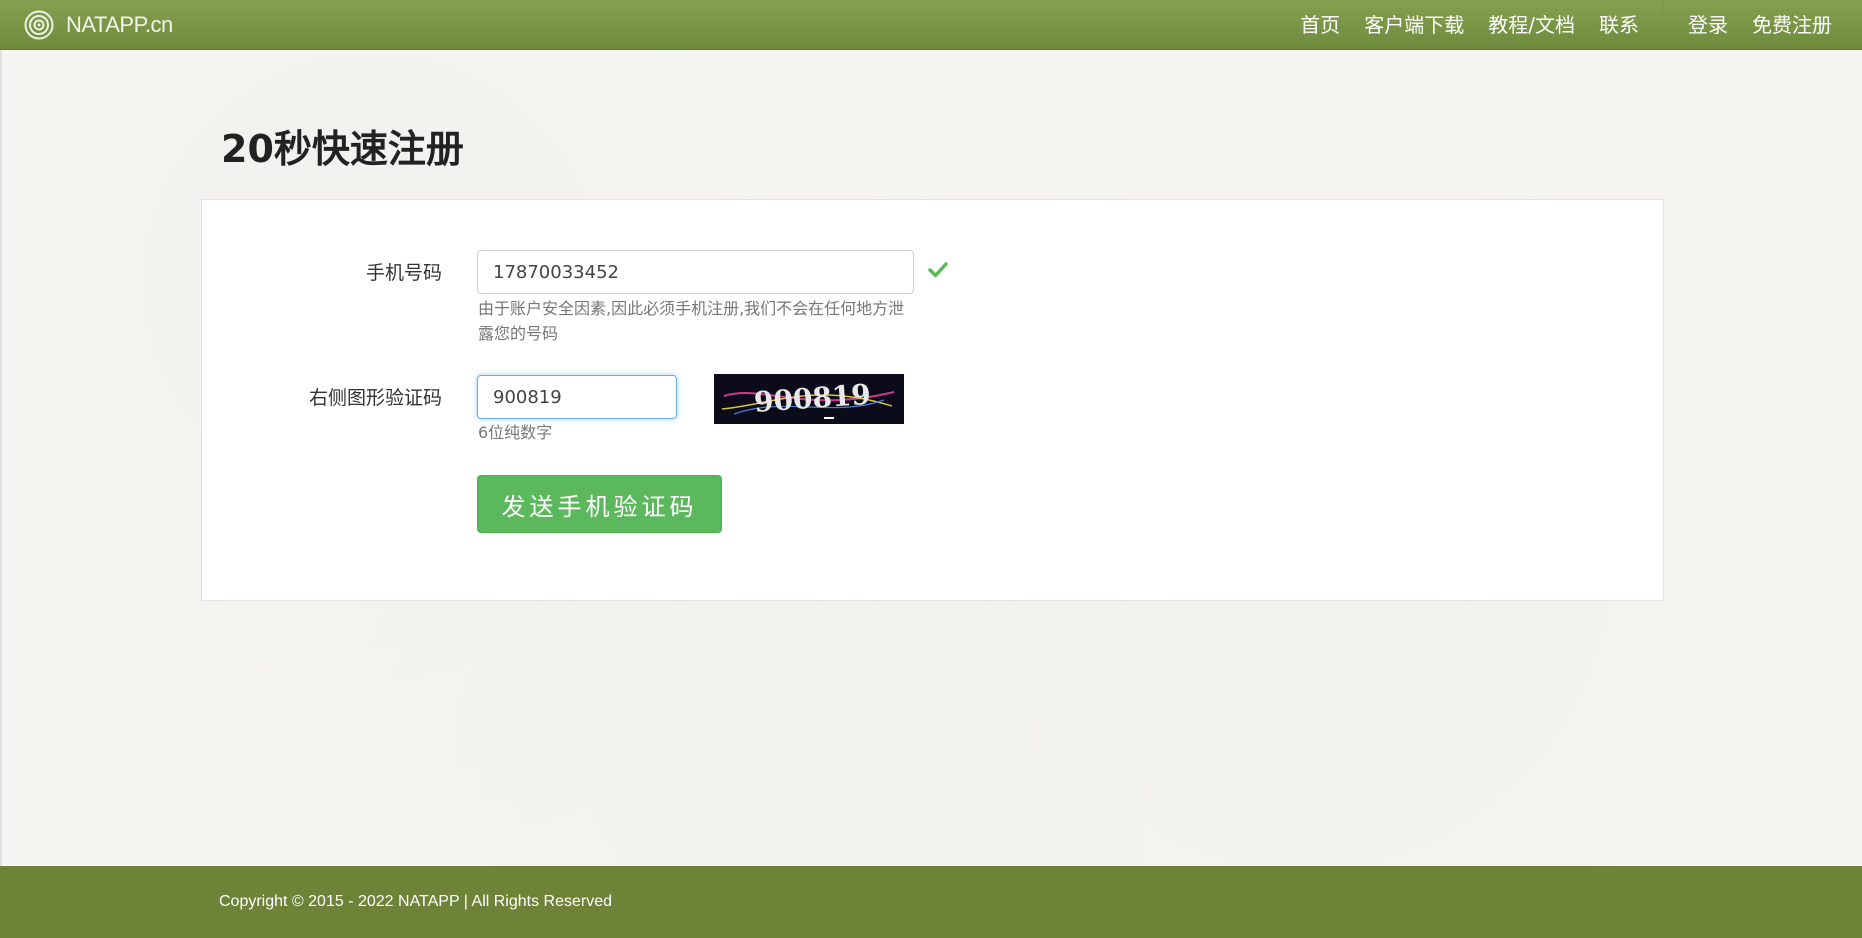 This screenshot has height=938, width=1862. I want to click on phone-label: 手机号码, so click(403, 273).